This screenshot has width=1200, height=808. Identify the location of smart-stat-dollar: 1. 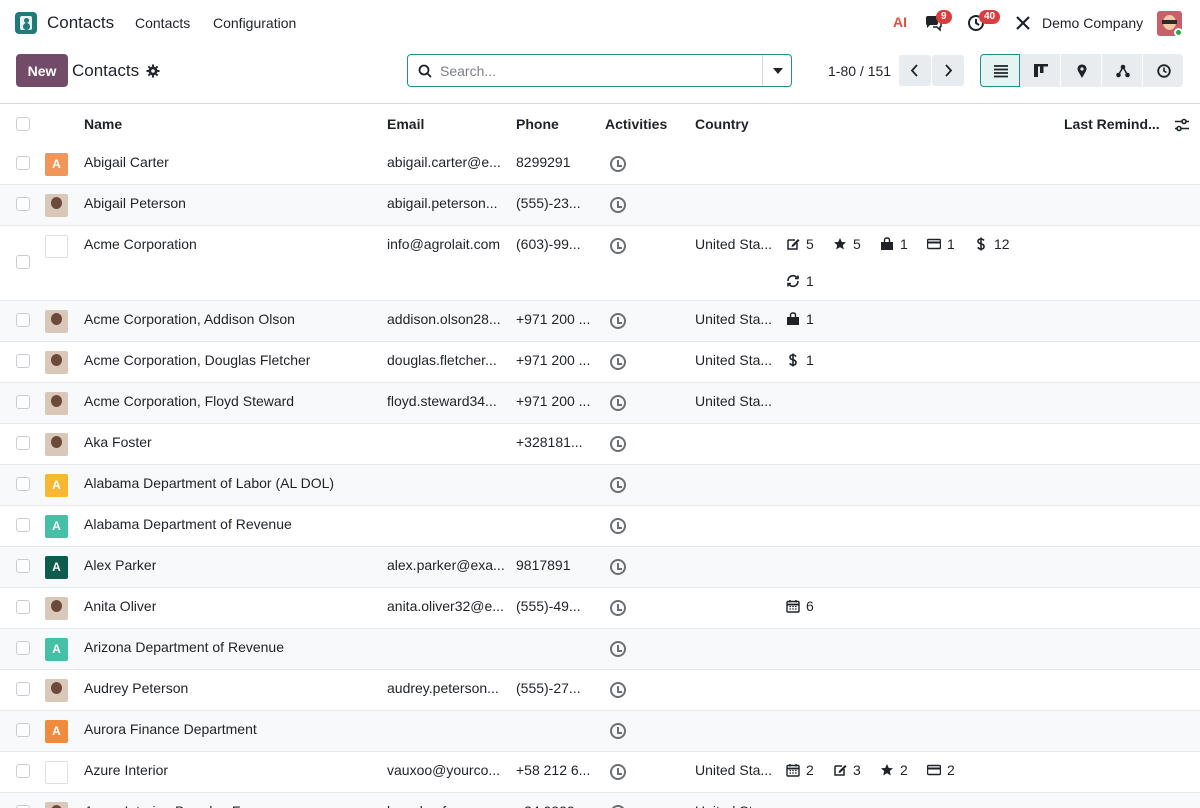
(800, 360).